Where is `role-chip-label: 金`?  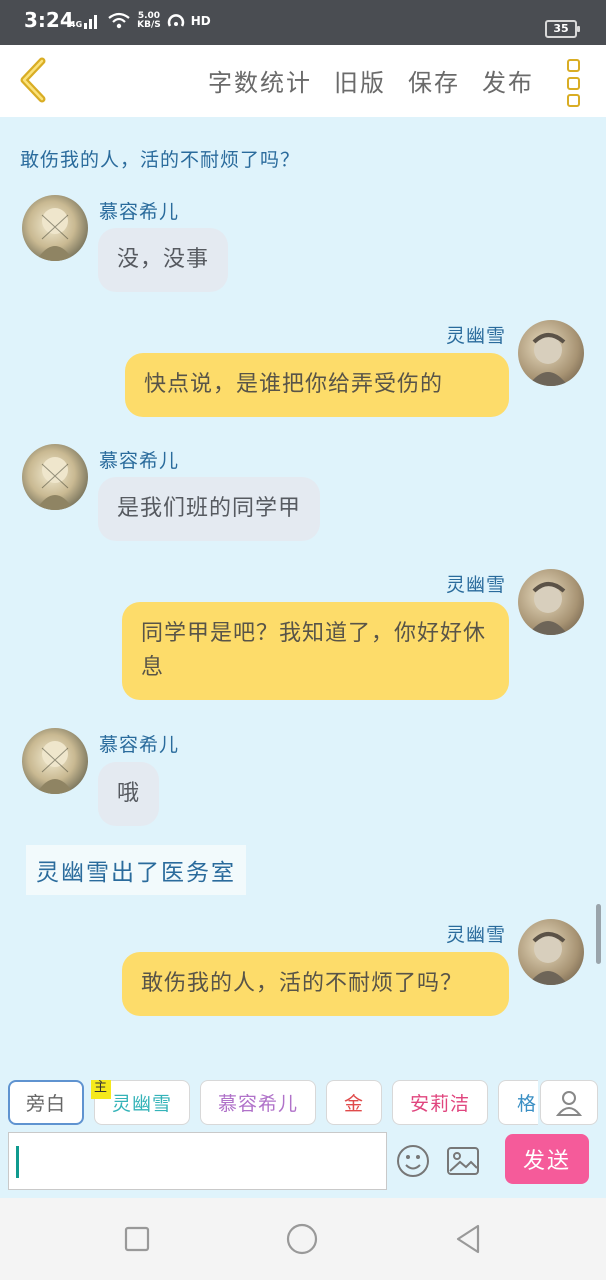 role-chip-label: 金 is located at coordinates (353, 1104).